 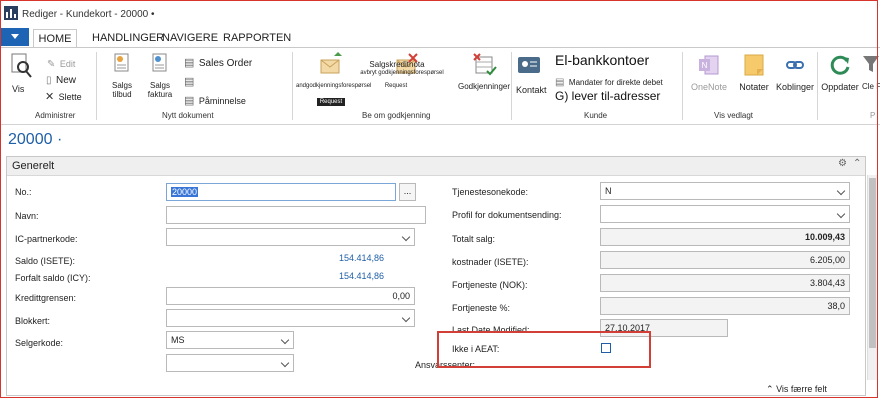 What do you see at coordinates (225, 63) in the screenshot?
I see `sales-order-label: Sales Order` at bounding box center [225, 63].